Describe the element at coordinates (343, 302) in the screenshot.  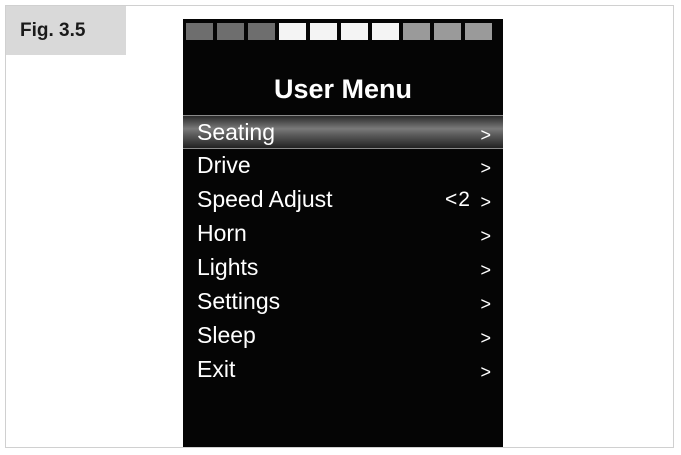
I see `menu-item-settings: Settings >` at that location.